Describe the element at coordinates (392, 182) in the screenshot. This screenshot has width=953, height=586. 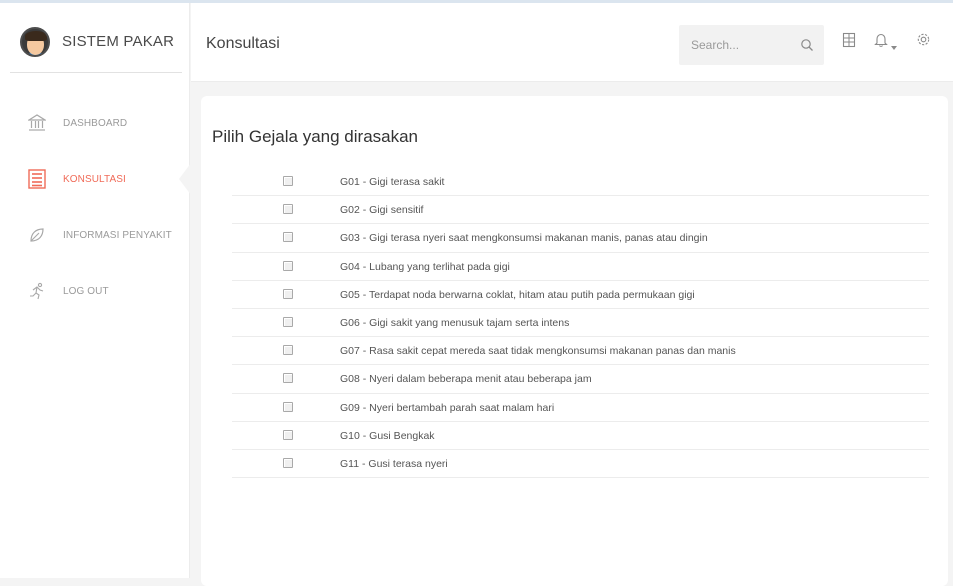
I see `symptom-label: G01 - Gigi terasa sakit` at that location.